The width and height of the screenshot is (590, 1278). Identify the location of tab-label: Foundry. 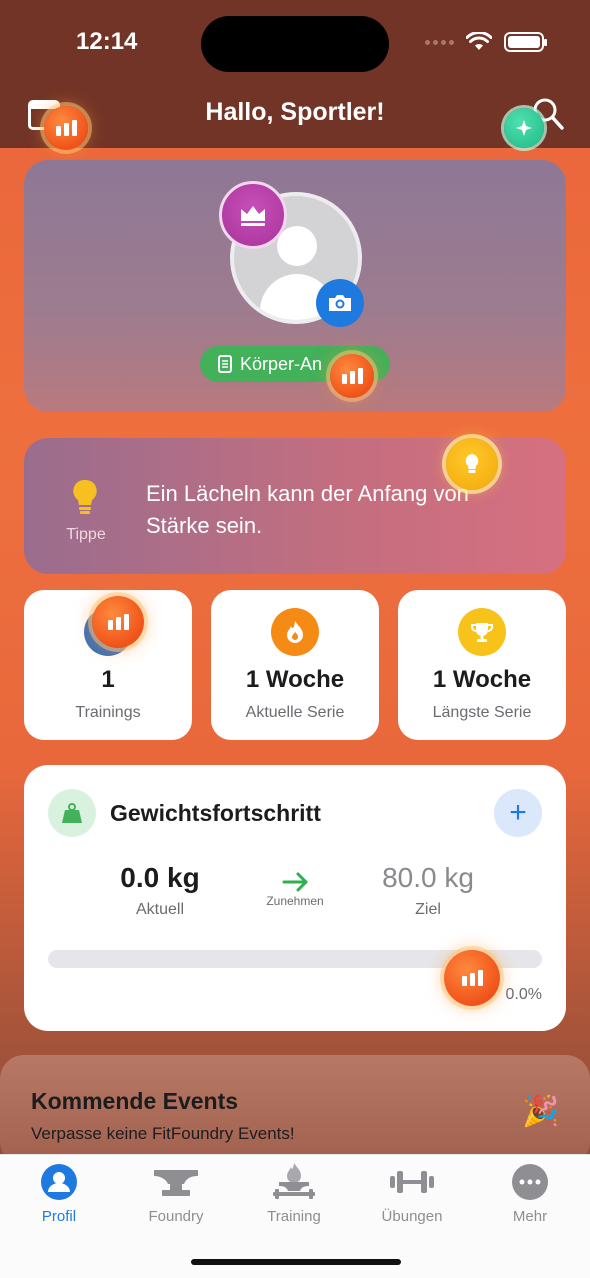
(176, 1216).